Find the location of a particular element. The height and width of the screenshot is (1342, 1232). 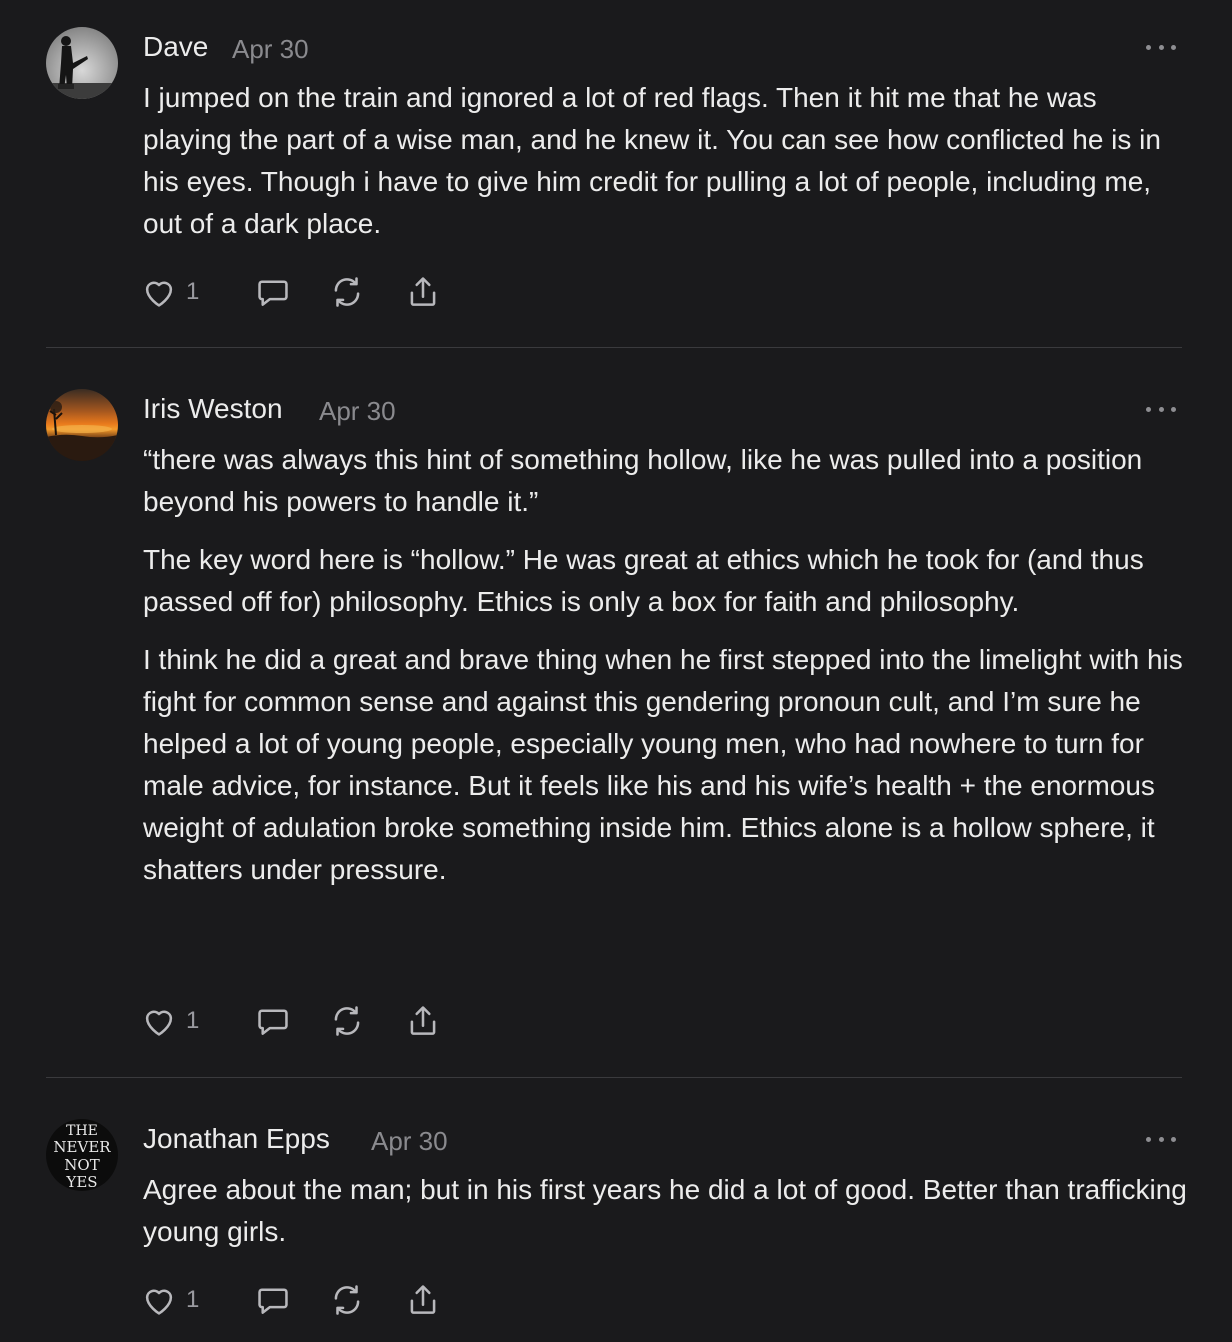

author-name: Jonathan Epps is located at coordinates (236, 1139).